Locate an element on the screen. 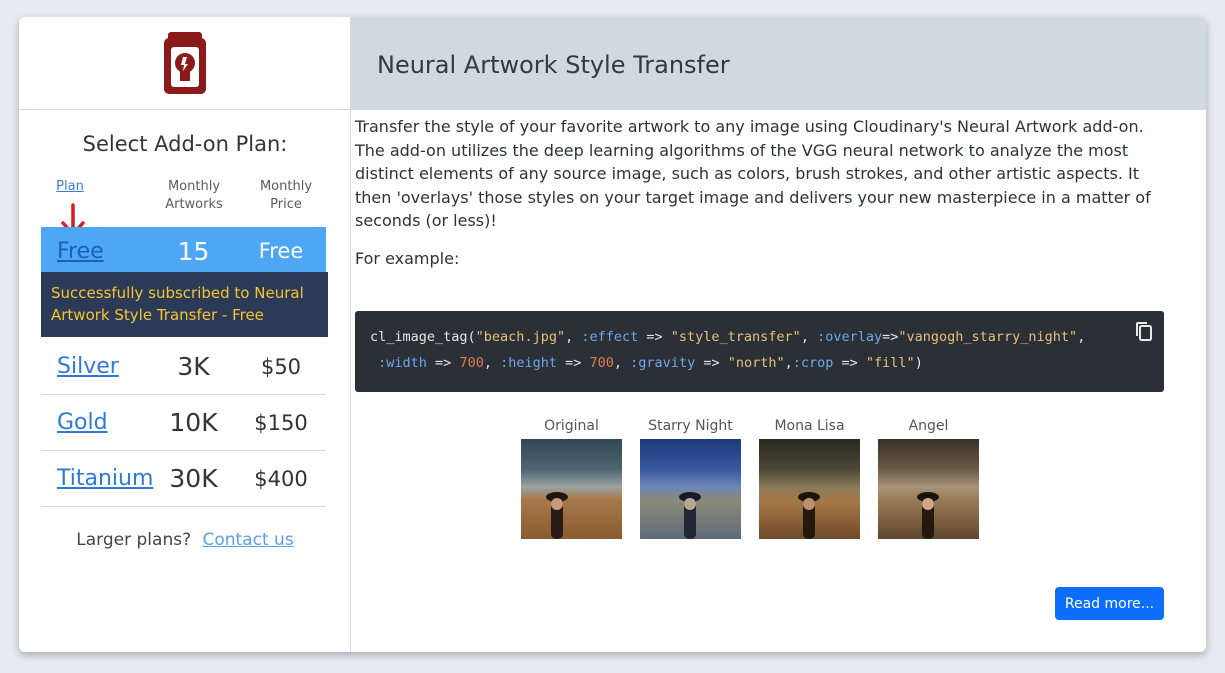  plan-column-header: Plan is located at coordinates (70, 187).